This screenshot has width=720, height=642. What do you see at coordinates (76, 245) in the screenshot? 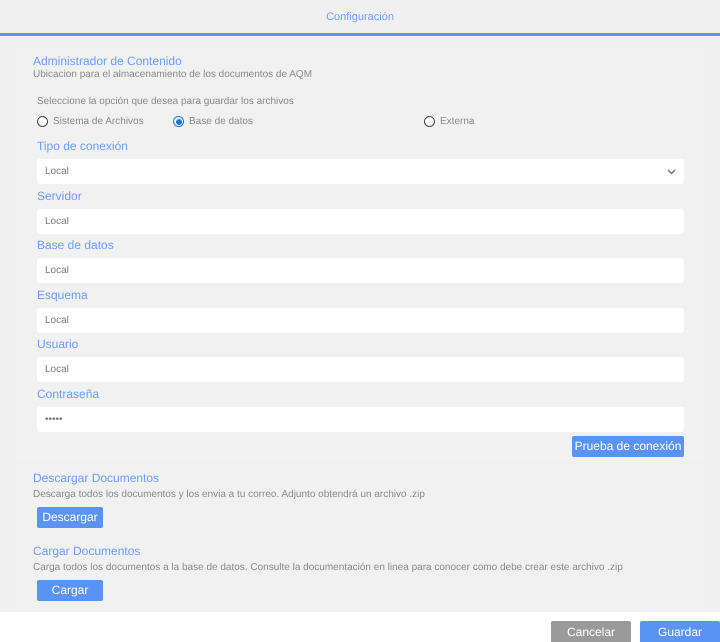
I see `field-label: Base de datos` at bounding box center [76, 245].